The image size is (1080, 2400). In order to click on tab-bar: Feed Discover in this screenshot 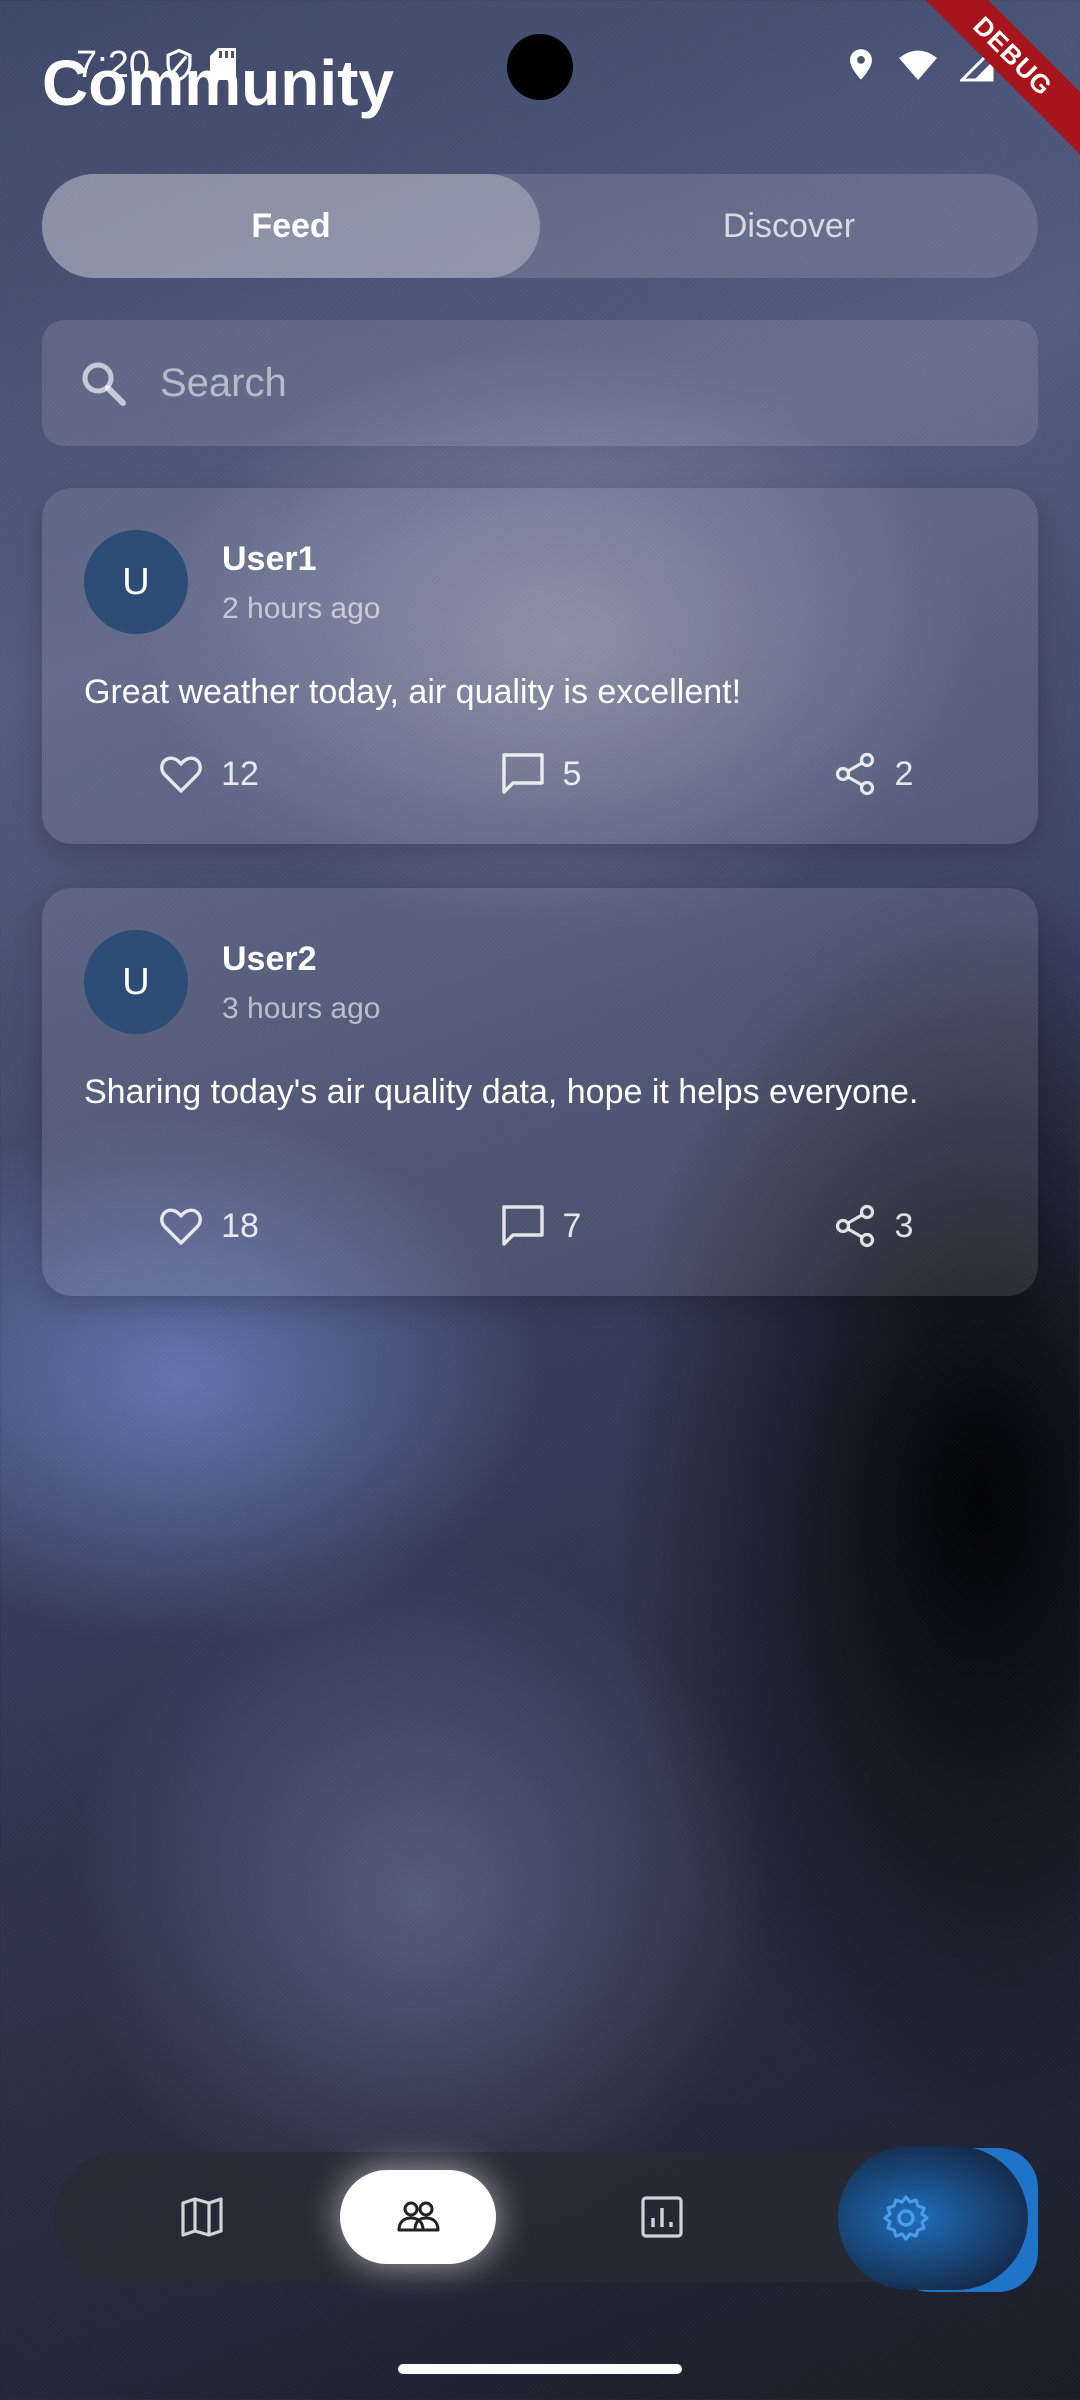, I will do `click(540, 226)`.